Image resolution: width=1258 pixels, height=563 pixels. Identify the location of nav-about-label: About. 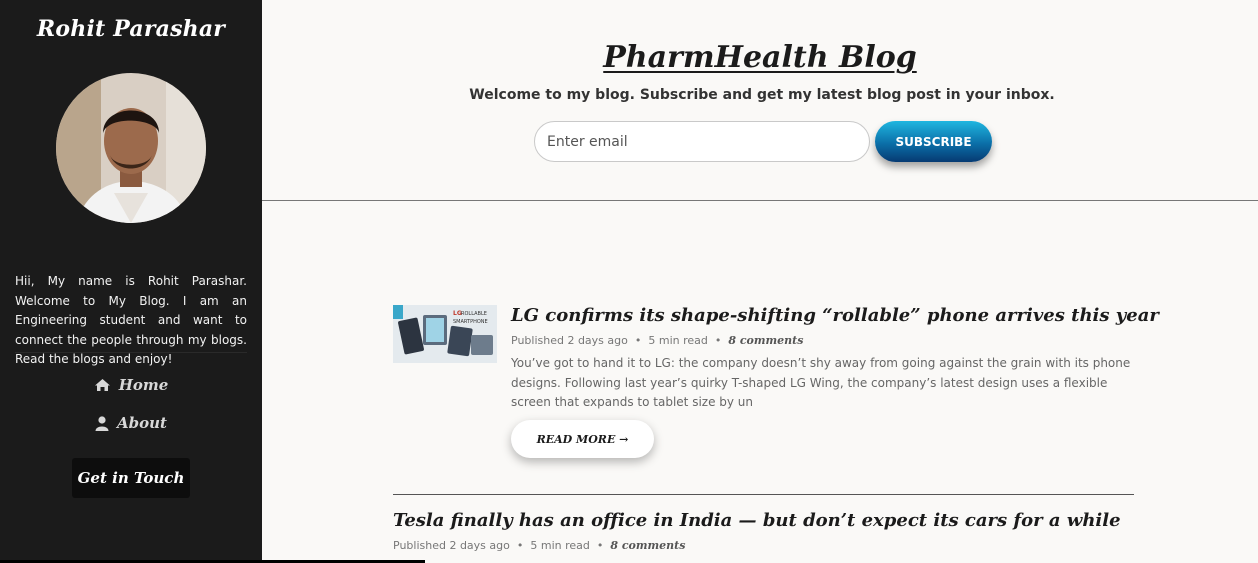
(142, 423).